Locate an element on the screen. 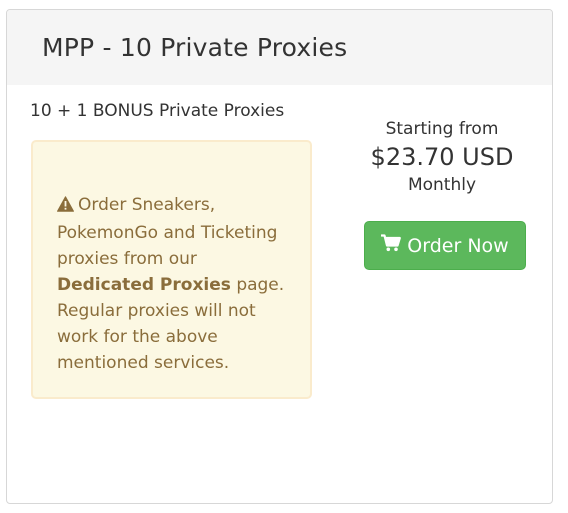  pricing-block: Starting from $23.70 USD Monthly is located at coordinates (442, 157).